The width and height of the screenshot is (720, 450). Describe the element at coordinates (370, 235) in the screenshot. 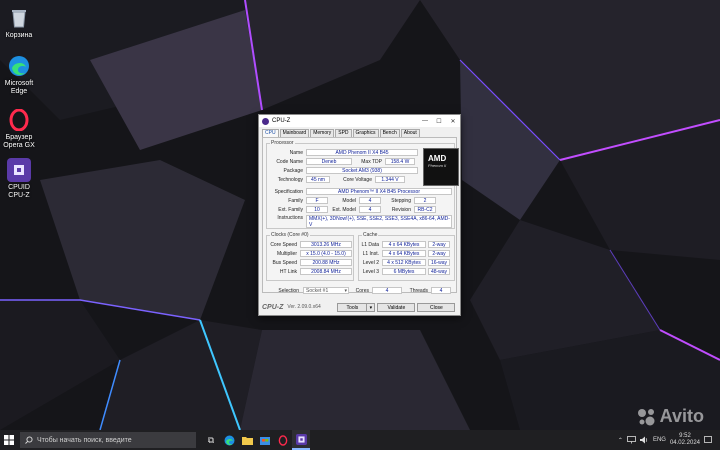

I see `group-title: Cache` at that location.